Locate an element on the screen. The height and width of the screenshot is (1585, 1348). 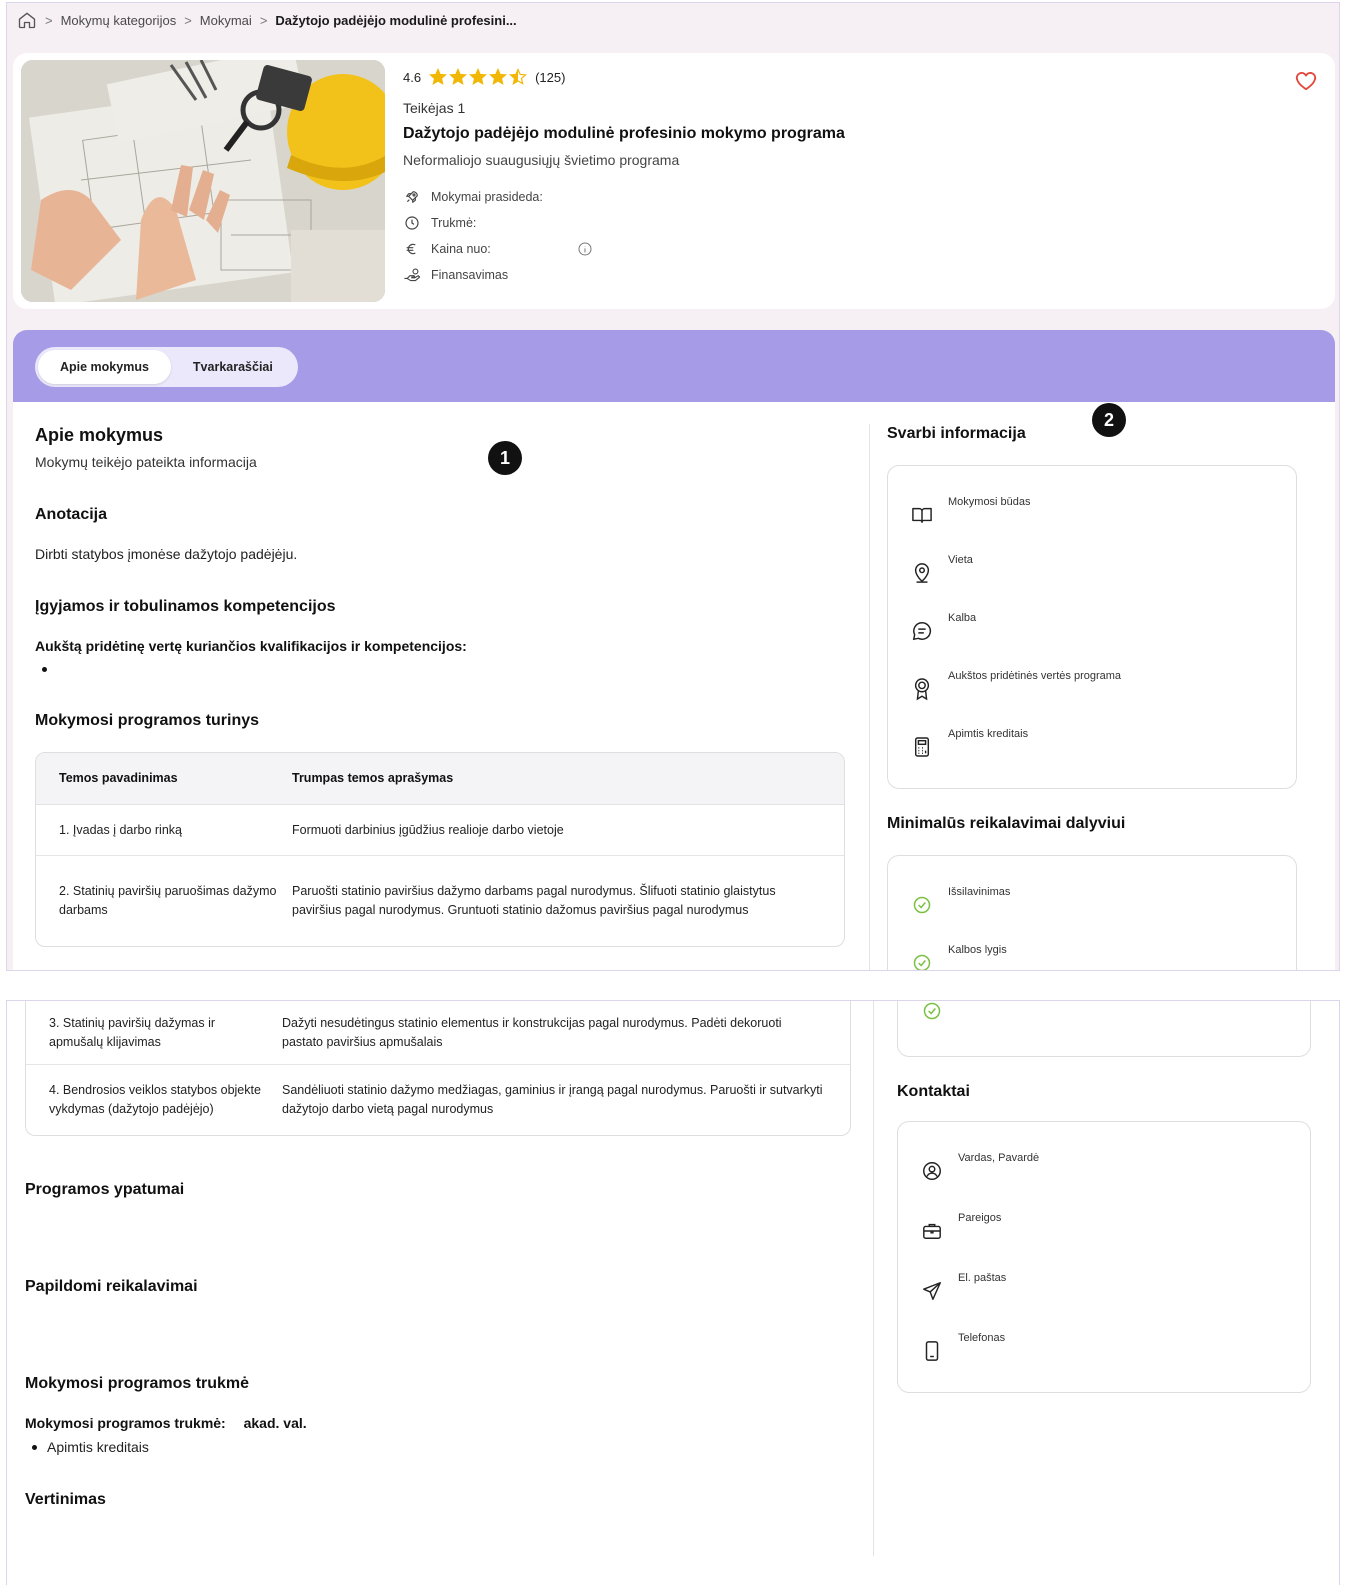
requirements-card-continued is located at coordinates (1104, 1029).